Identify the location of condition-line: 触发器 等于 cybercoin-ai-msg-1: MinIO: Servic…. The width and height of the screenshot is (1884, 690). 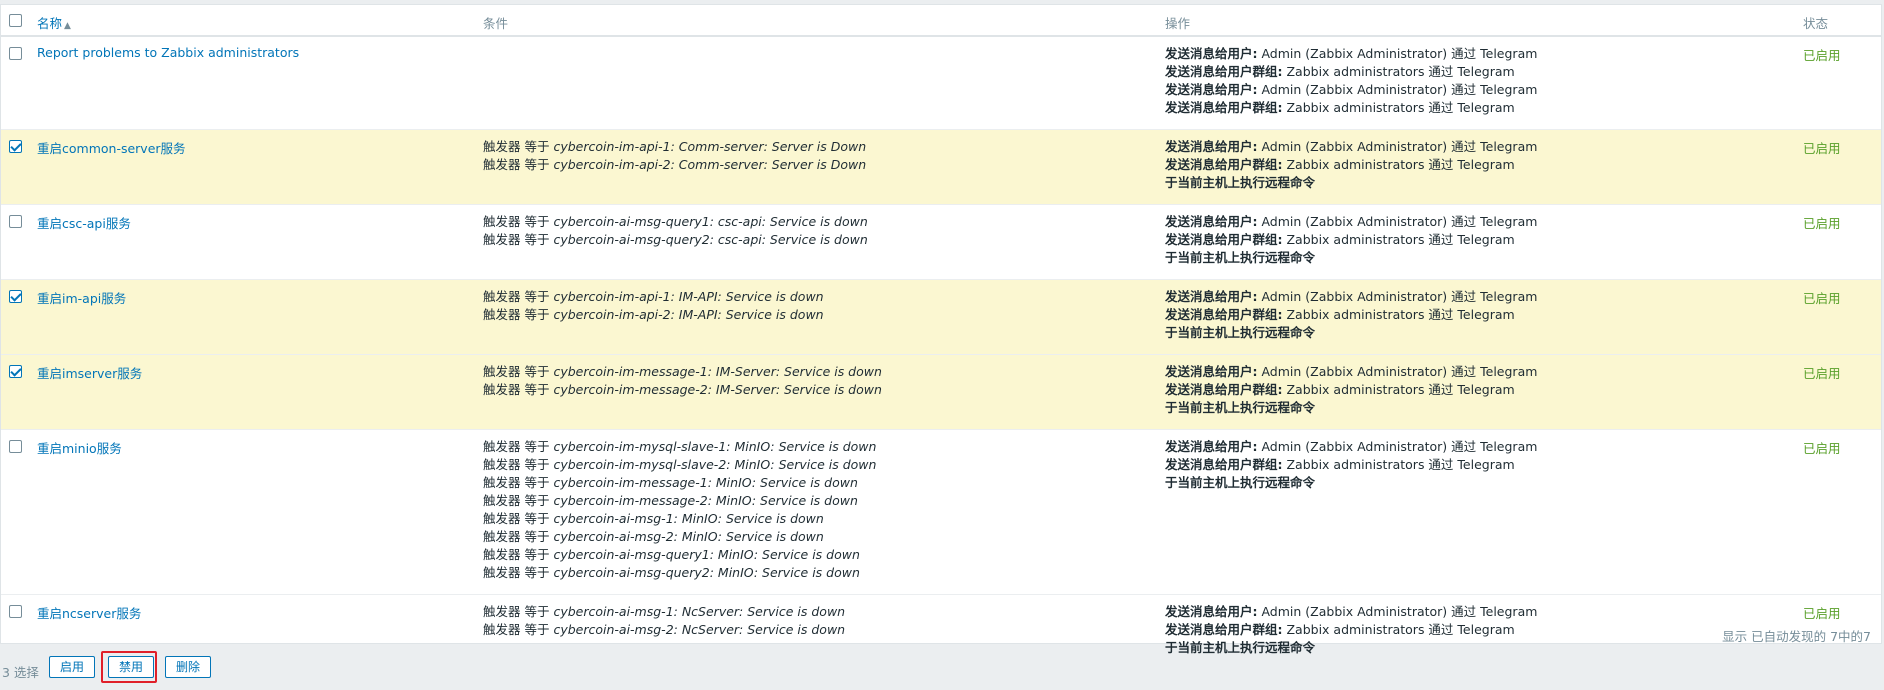
(679, 519).